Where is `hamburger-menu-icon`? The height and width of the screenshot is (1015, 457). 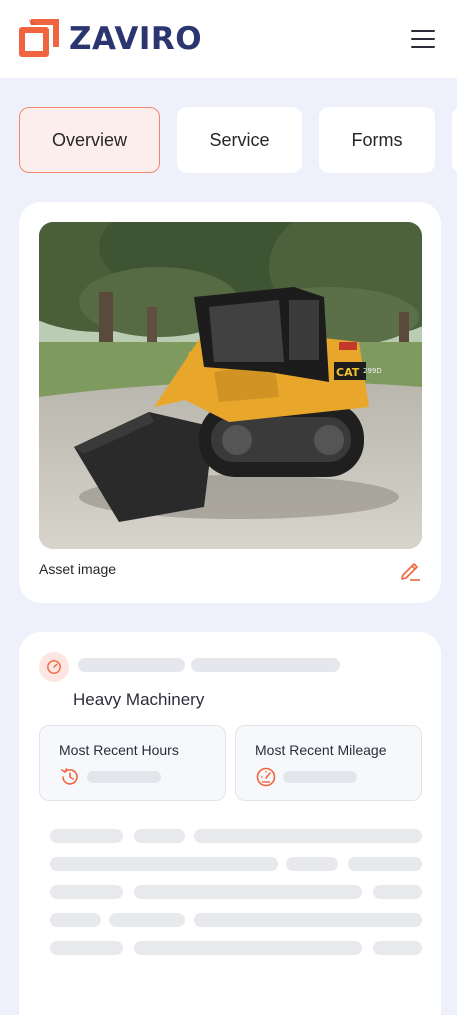 hamburger-menu-icon is located at coordinates (423, 39).